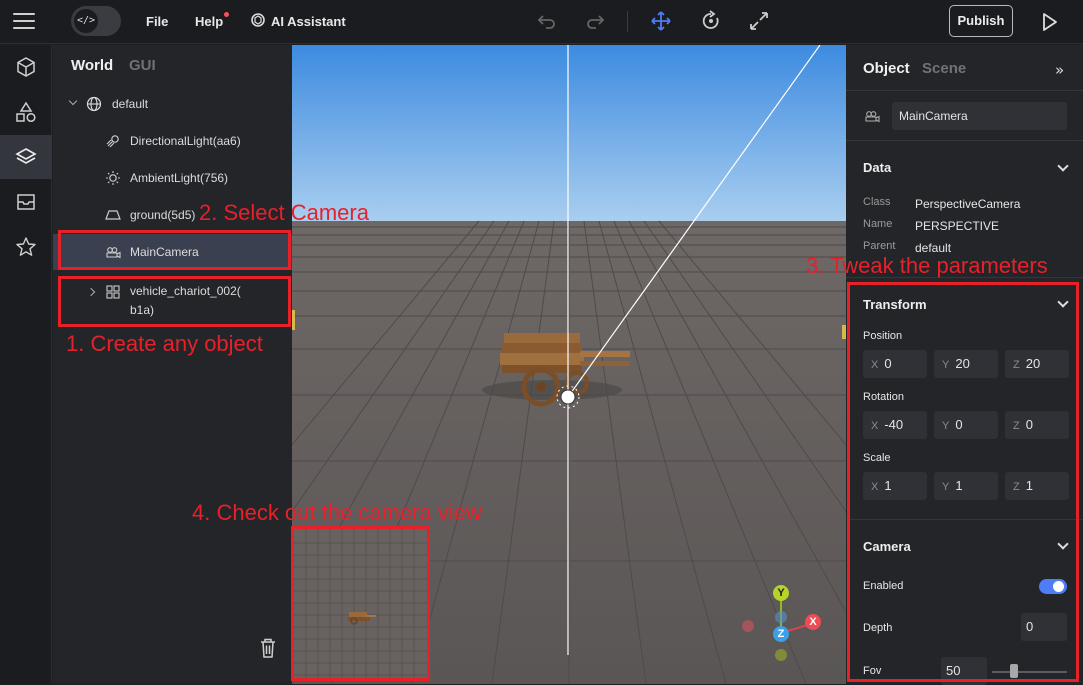  Describe the element at coordinates (886, 68) in the screenshot. I see `tab-object: Object` at that location.